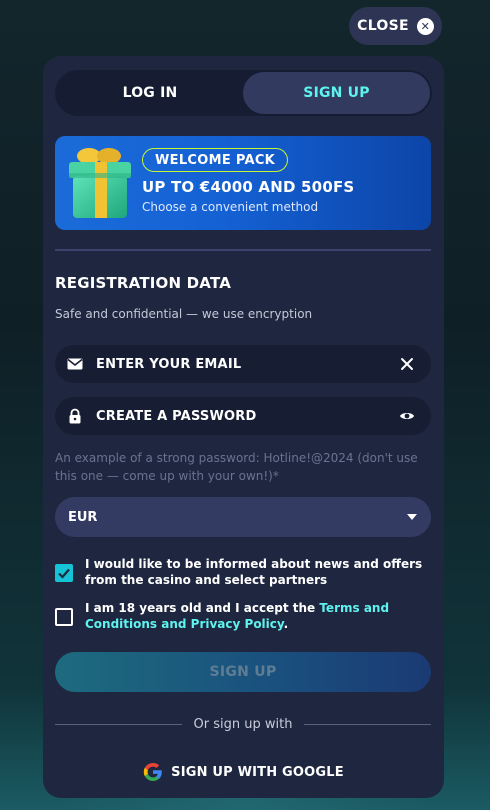 The image size is (490, 810). Describe the element at coordinates (407, 416) in the screenshot. I see `eye-icon` at that location.